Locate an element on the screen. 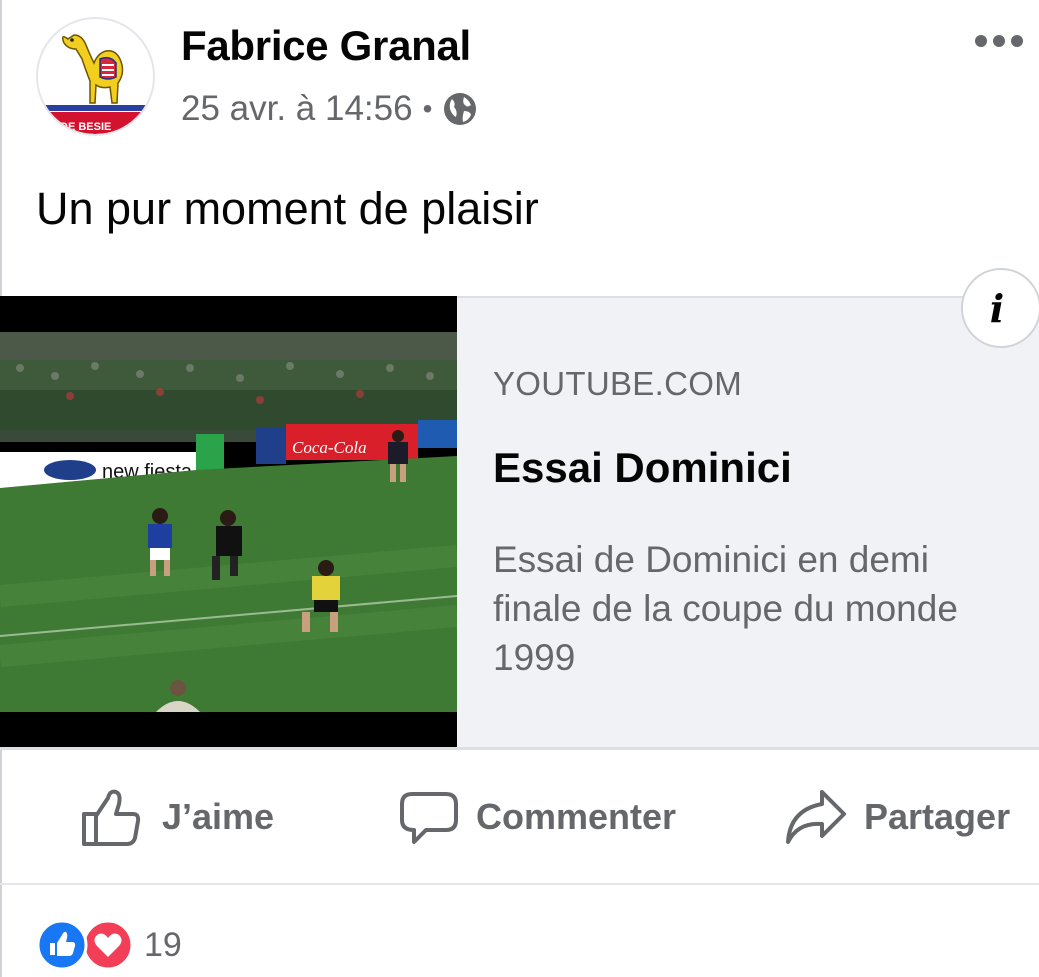 This screenshot has height=977, width=1039. ad-board-text-coca1: Coca-Cola is located at coordinates (329, 447).